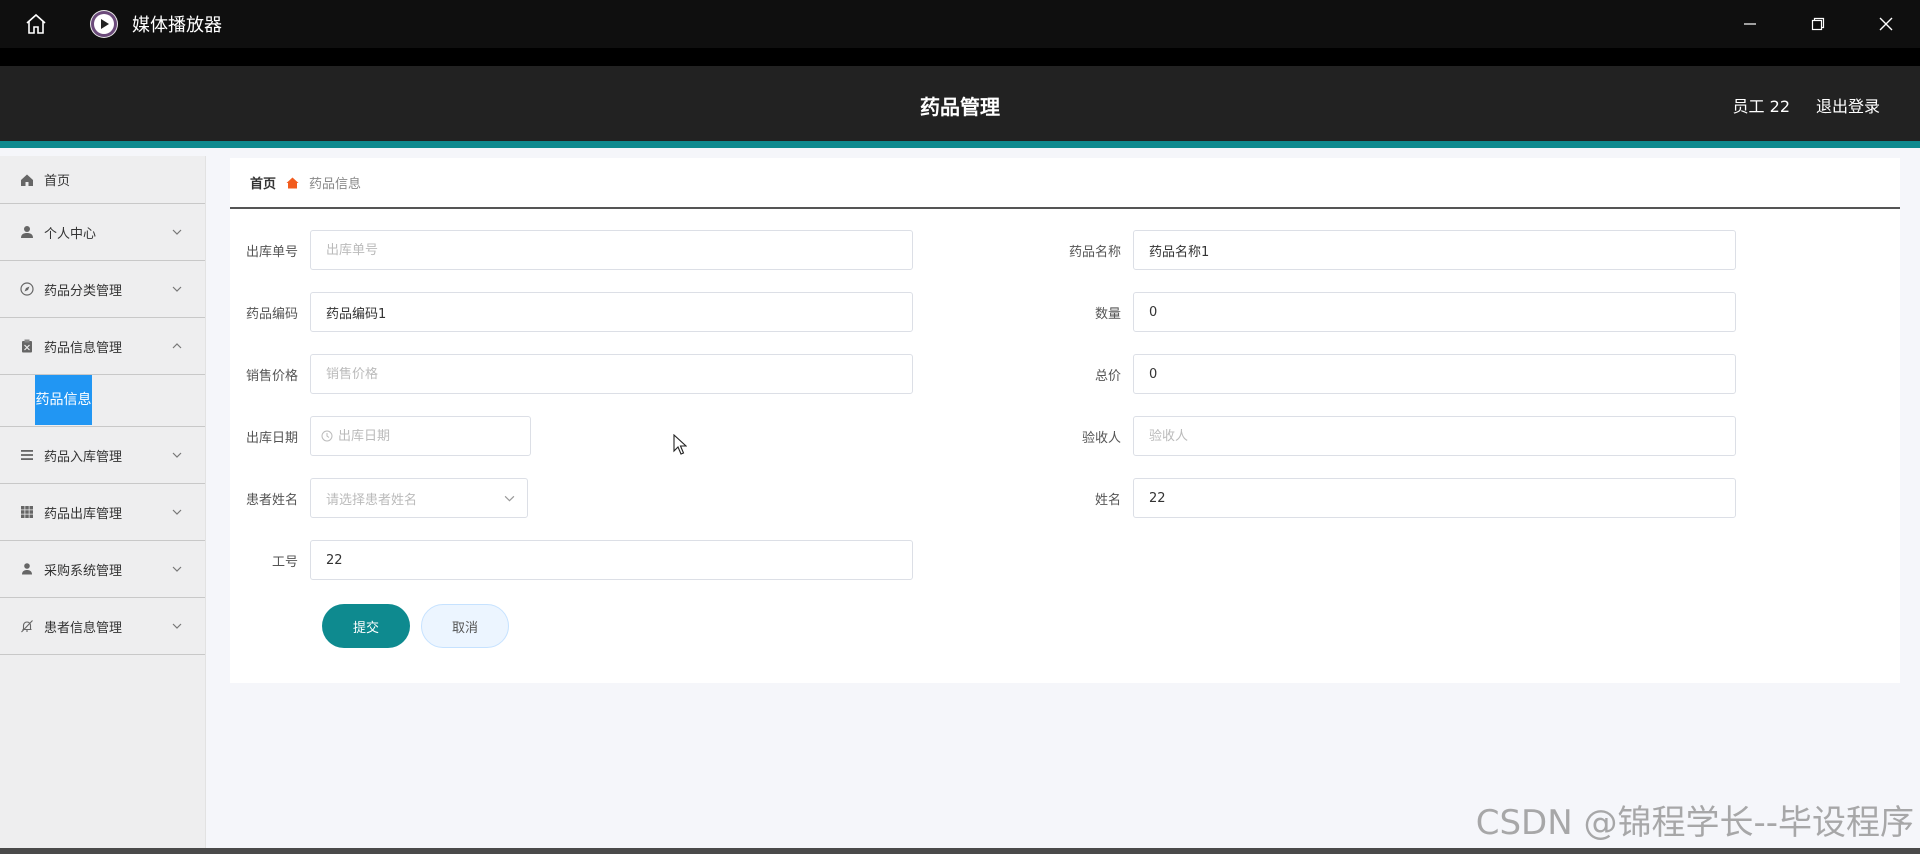  What do you see at coordinates (83, 457) in the screenshot?
I see `sidebar-item-label: 药品入库管理` at bounding box center [83, 457].